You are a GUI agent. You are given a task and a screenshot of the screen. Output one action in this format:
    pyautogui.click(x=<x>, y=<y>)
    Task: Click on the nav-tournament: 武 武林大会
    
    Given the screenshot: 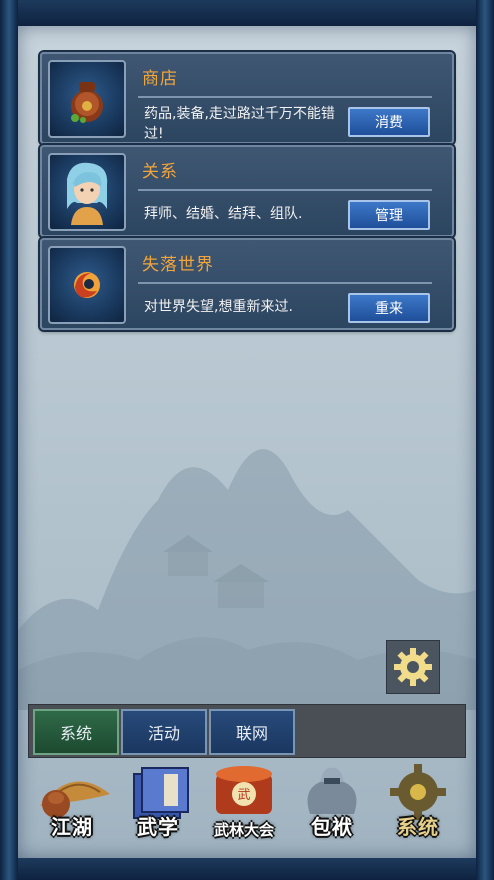 What is the action you would take?
    pyautogui.click(x=244, y=803)
    